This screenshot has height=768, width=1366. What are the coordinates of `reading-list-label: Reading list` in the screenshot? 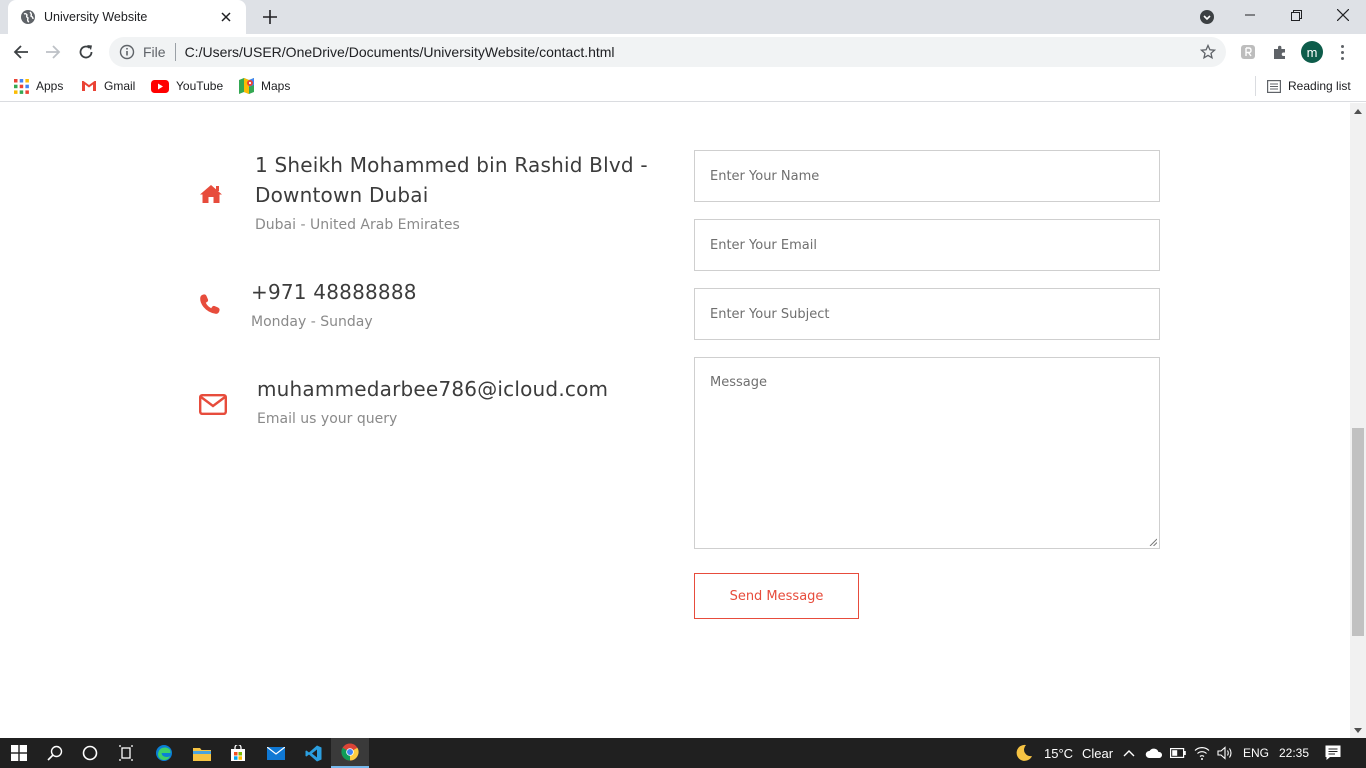 It's located at (1319, 86).